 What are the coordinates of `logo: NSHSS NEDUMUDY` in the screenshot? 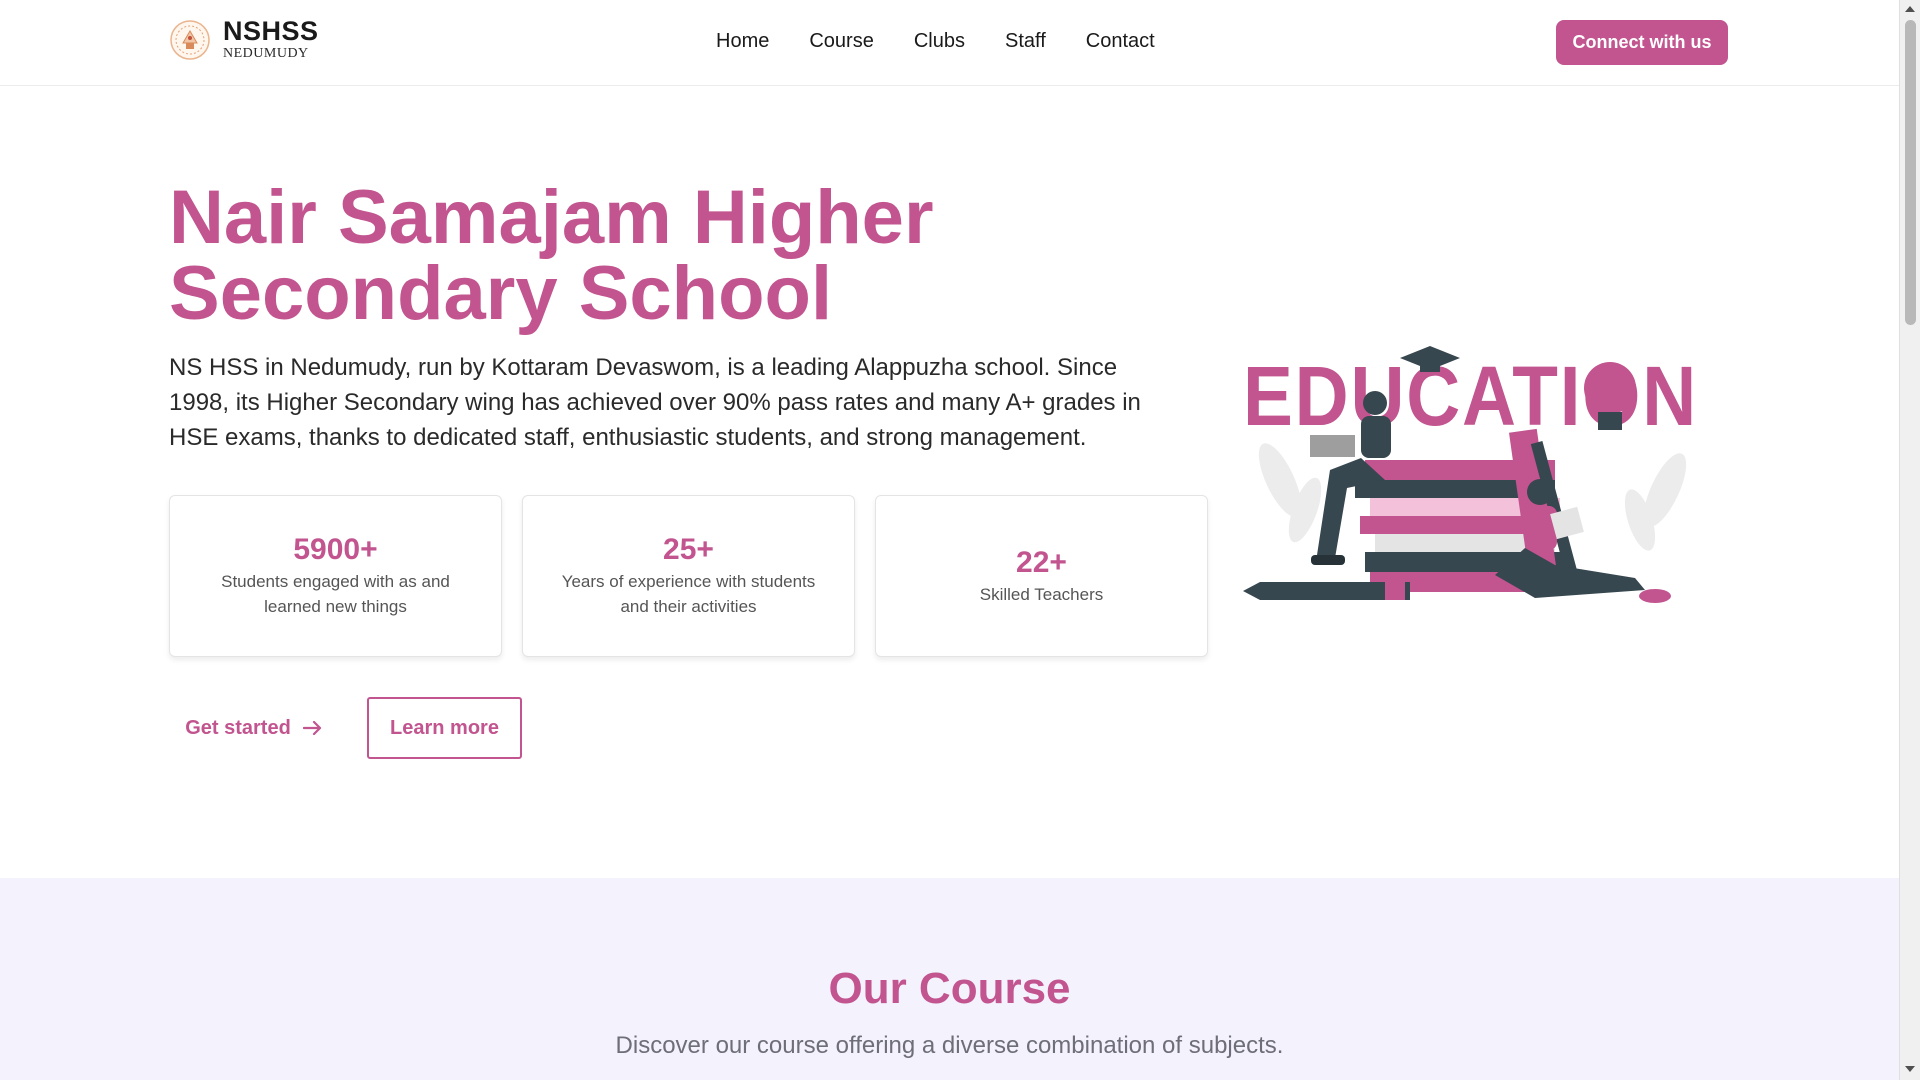 It's located at (244, 39).